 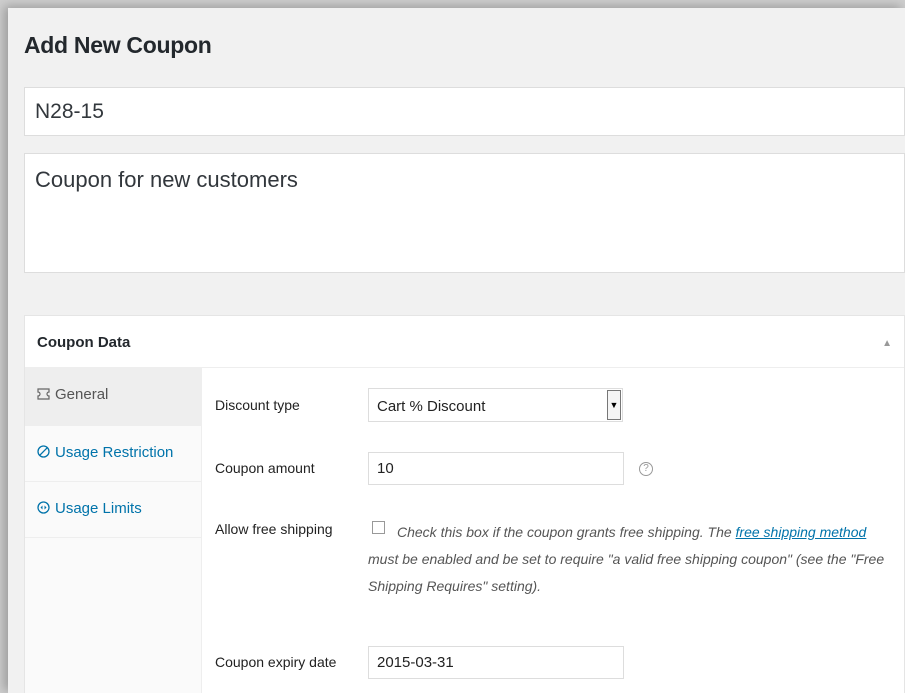 I want to click on free-shipping-label: Allow free shipping, so click(x=274, y=529).